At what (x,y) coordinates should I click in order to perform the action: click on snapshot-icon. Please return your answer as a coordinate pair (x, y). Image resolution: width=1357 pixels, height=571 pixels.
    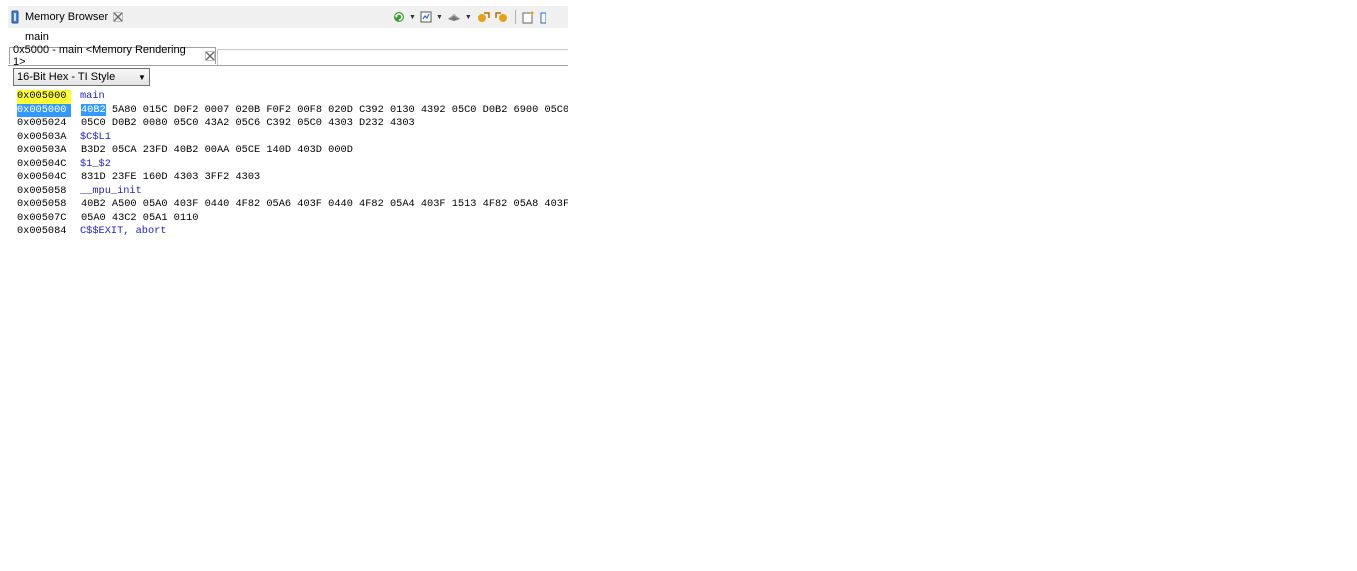
    Looking at the image, I should click on (454, 17).